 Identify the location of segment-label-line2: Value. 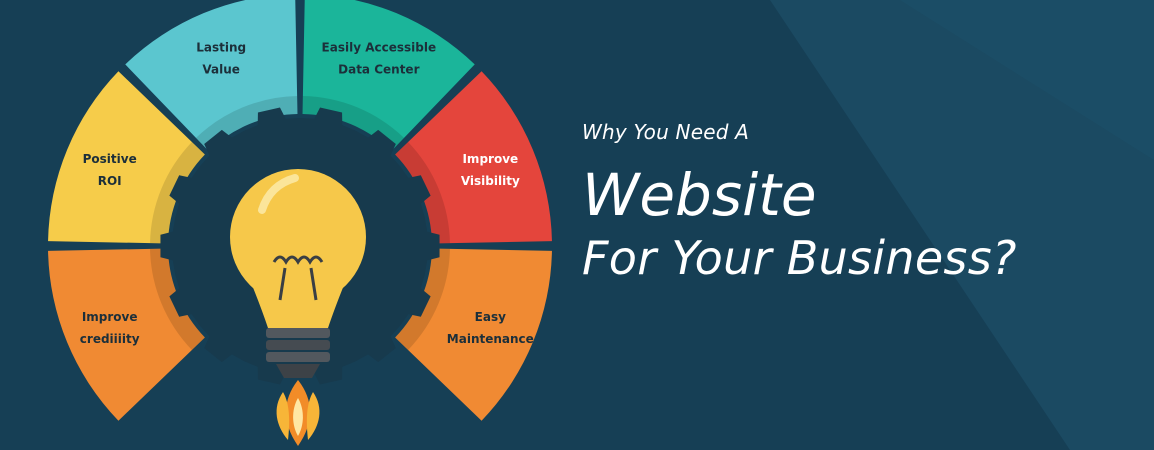
(221, 70).